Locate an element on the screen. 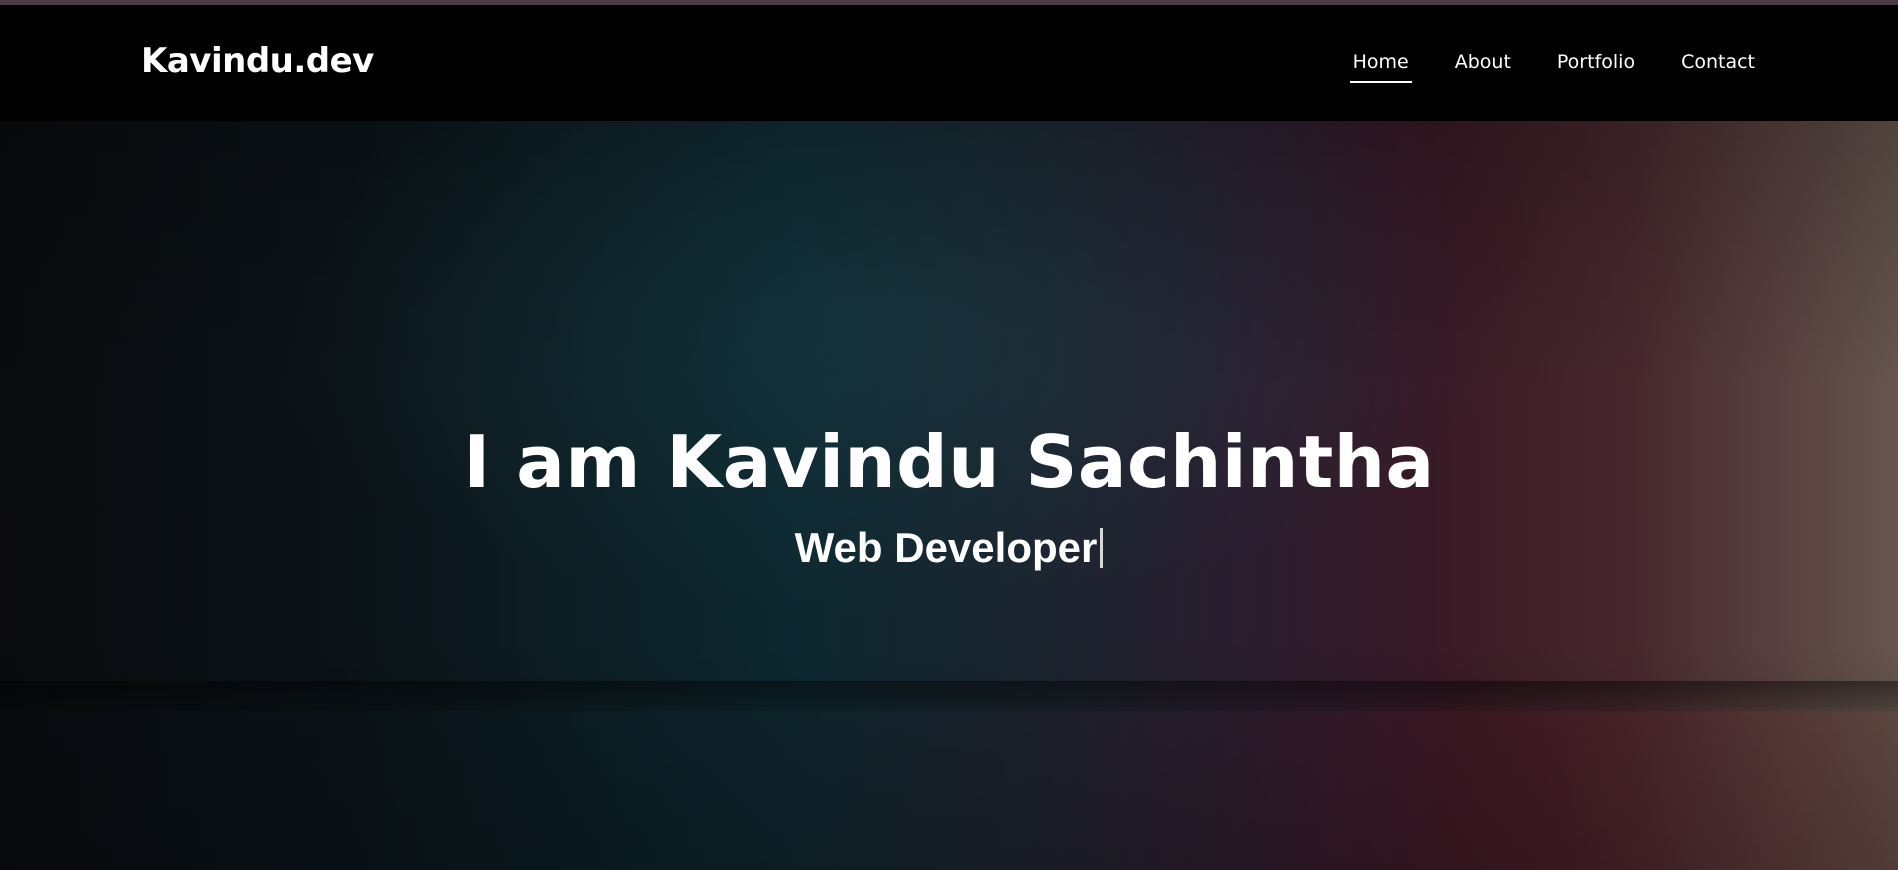  brand-logo: Kavindu.dev is located at coordinates (257, 61).